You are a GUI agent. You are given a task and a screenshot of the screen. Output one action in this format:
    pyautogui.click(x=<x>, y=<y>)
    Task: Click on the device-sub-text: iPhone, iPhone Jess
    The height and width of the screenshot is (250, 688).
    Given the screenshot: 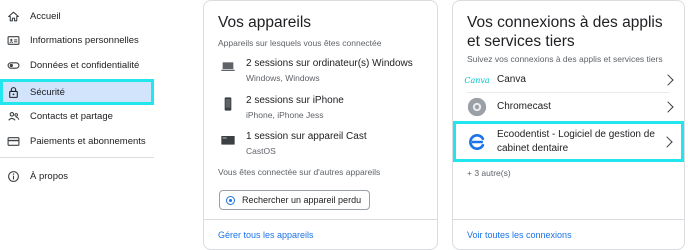 What is the action you would take?
    pyautogui.click(x=285, y=115)
    